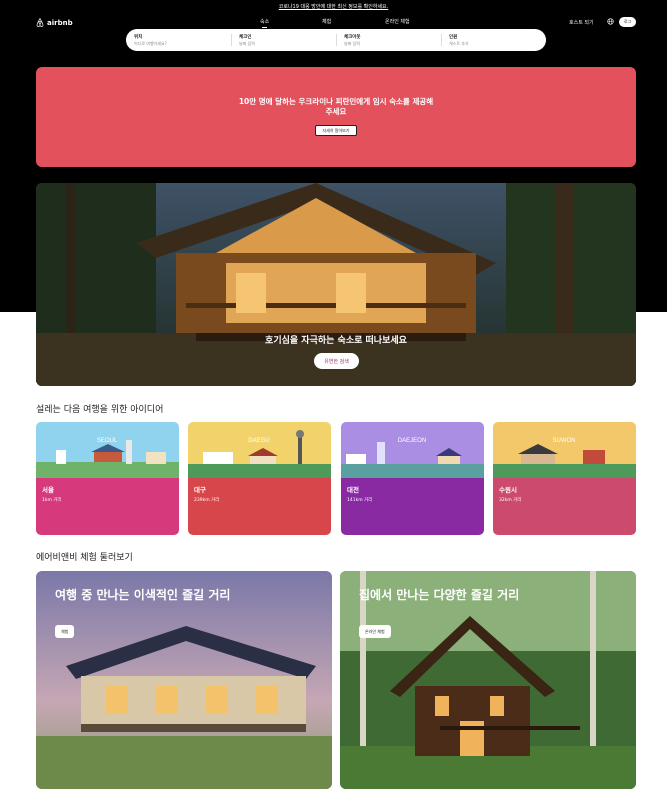 The width and height of the screenshot is (667, 805). I want to click on experience-card-offline: 여행 중 만나는 이색적인 즐길 거리 체험, so click(184, 680).